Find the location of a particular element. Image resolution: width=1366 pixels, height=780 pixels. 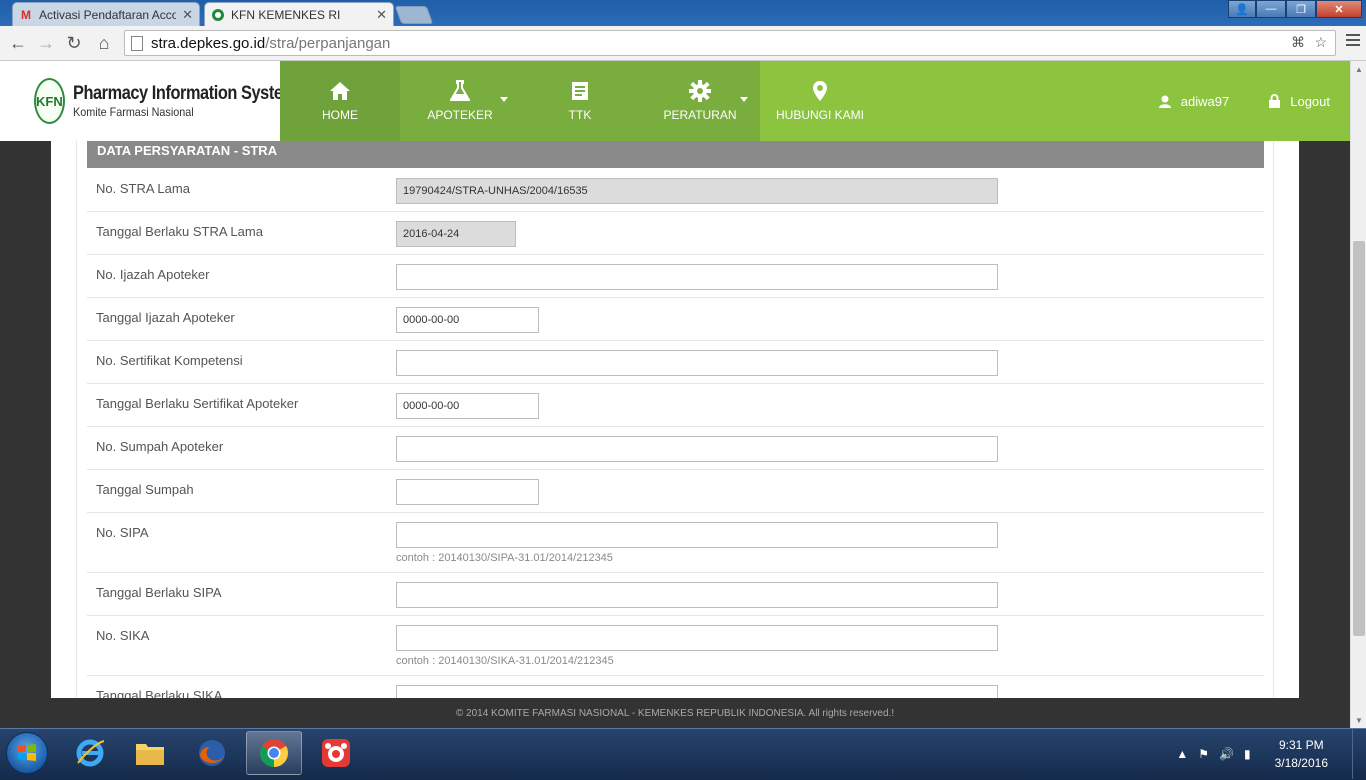

no-stra-lama-input: 19790424/STRA-UNHAS/2004/16535 is located at coordinates (697, 191).